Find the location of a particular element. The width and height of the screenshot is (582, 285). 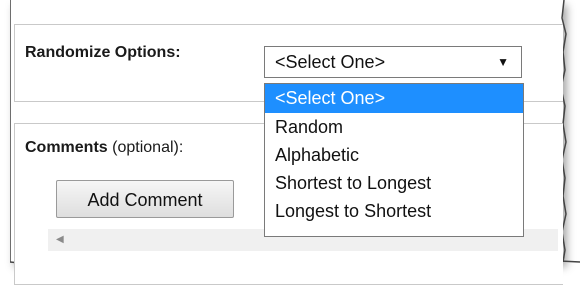

randomize-select: <Select One> ▼ is located at coordinates (393, 62).